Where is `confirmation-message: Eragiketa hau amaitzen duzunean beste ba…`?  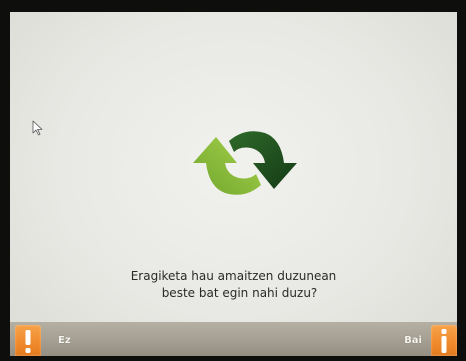 confirmation-message: Eragiketa hau amaitzen duzunean beste ba… is located at coordinates (233, 285).